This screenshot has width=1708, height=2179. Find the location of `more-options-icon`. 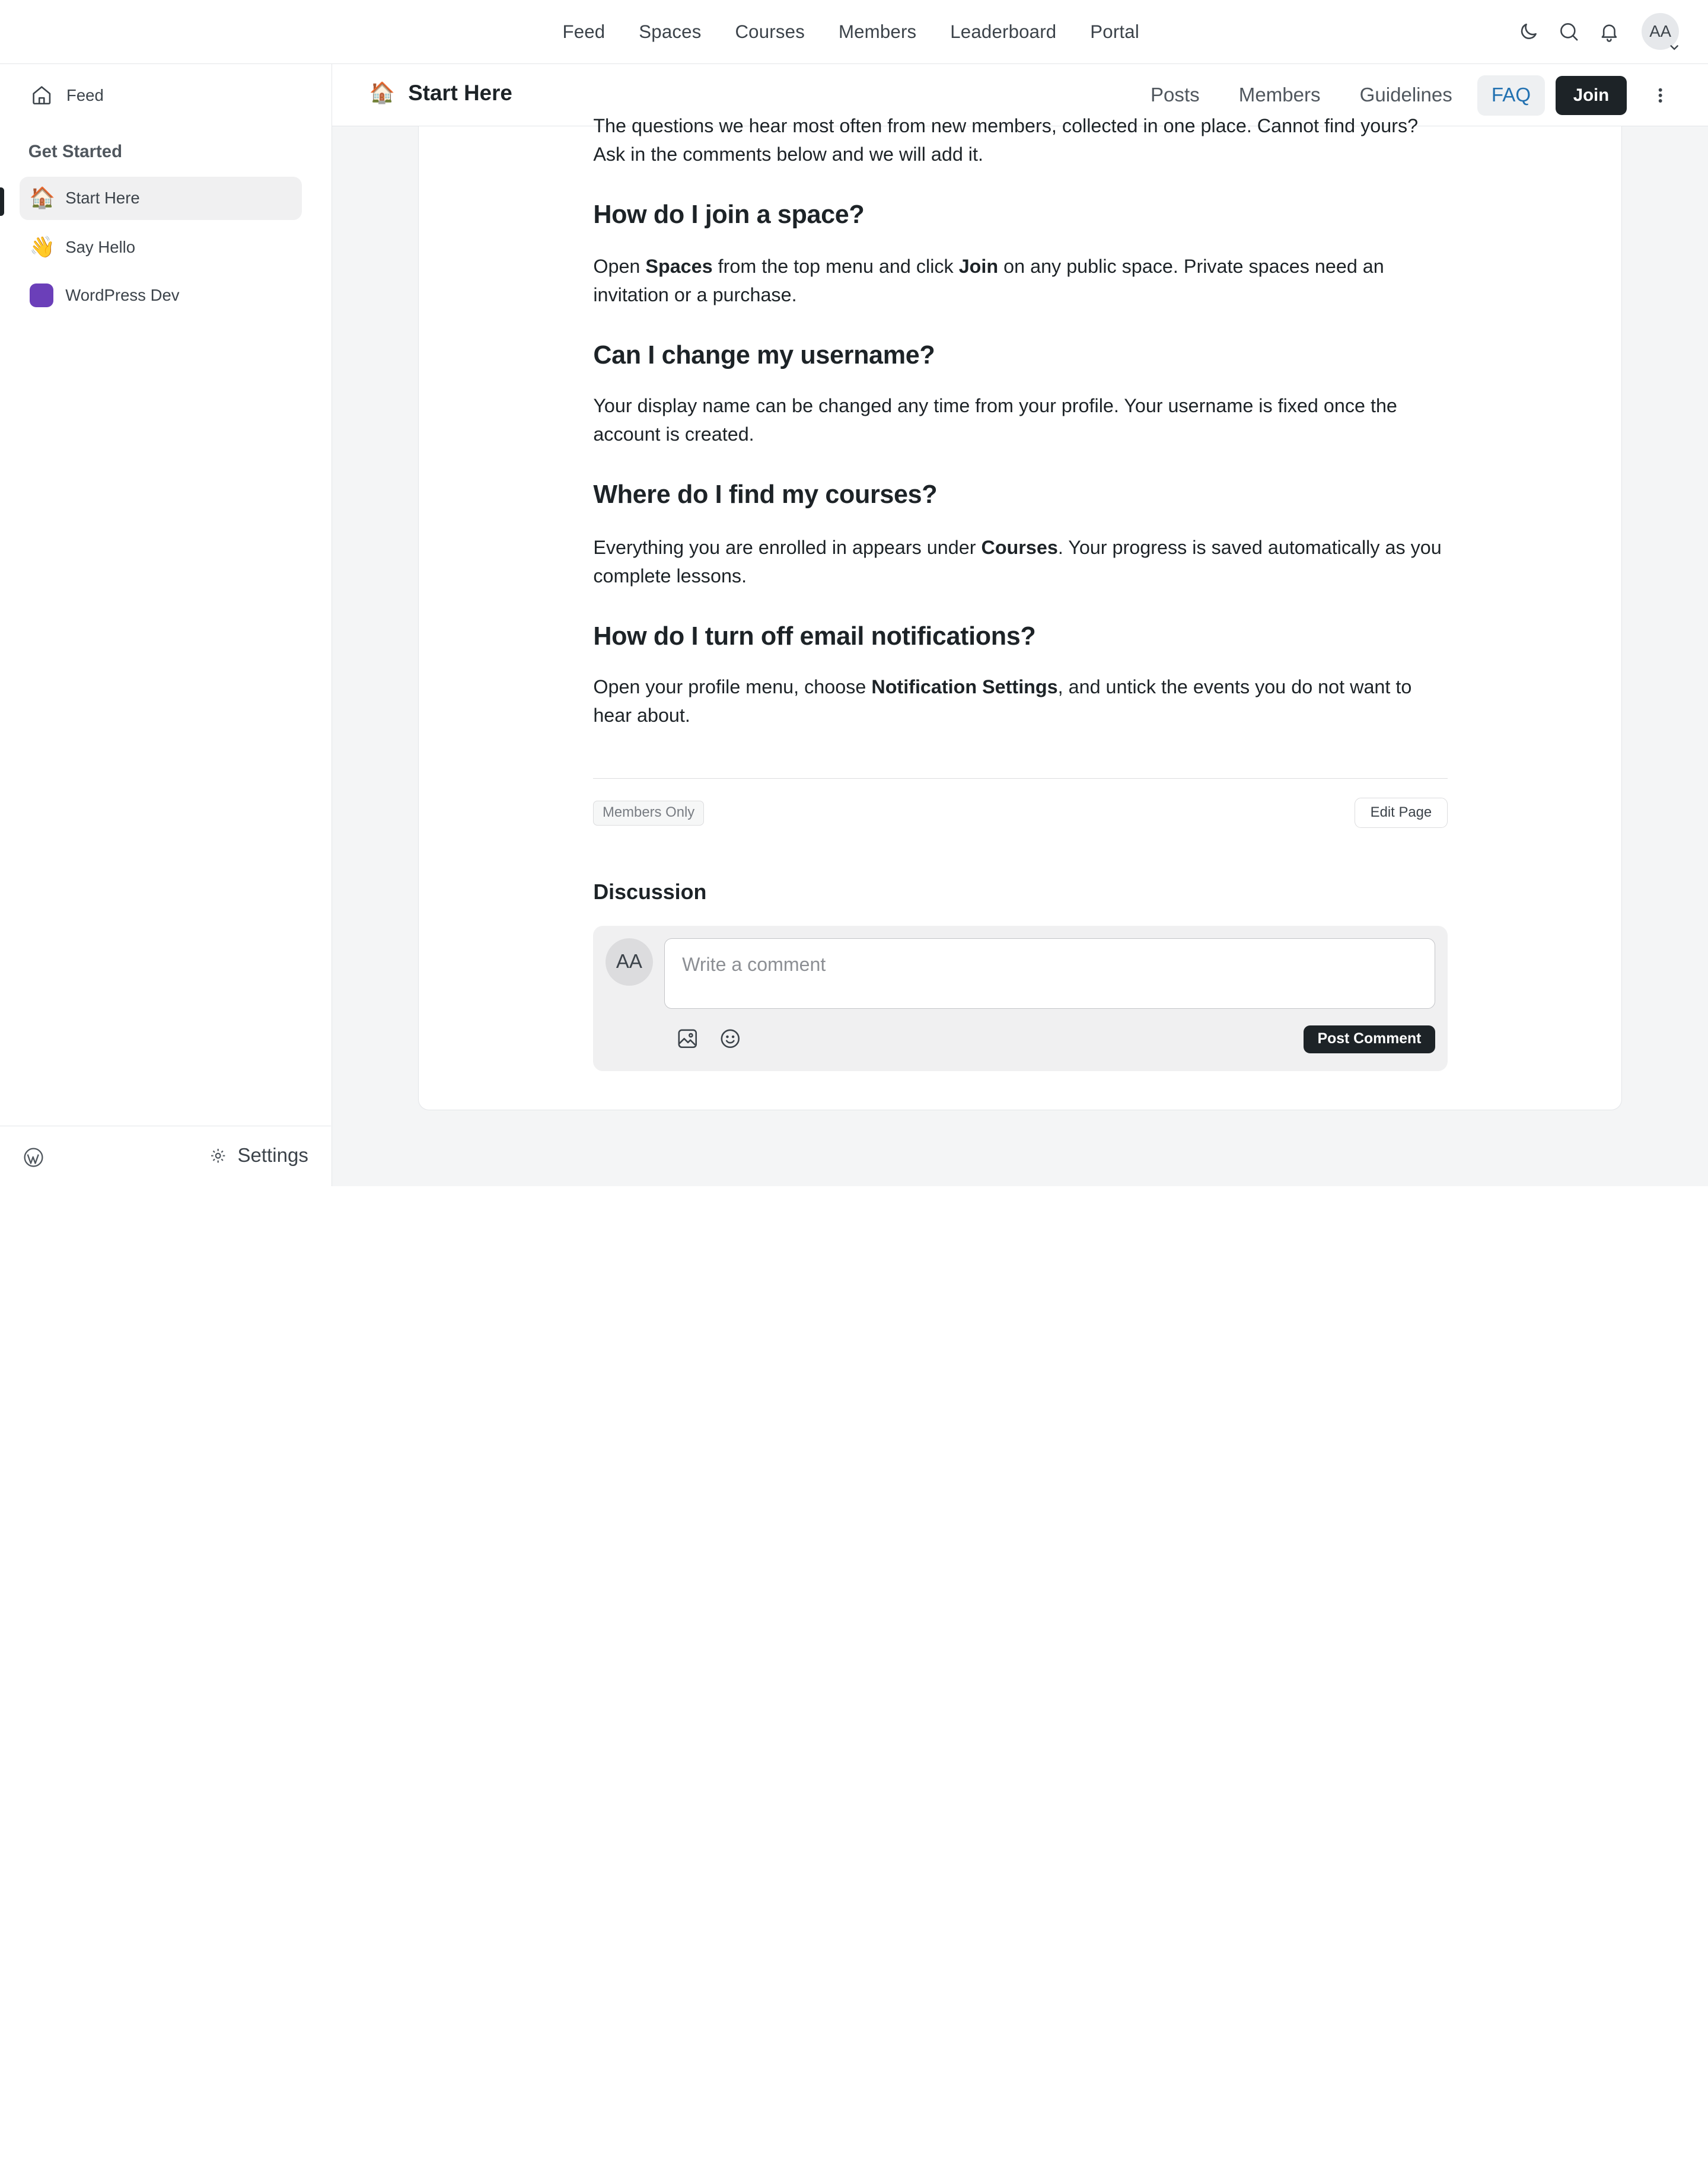

more-options-icon is located at coordinates (1660, 95).